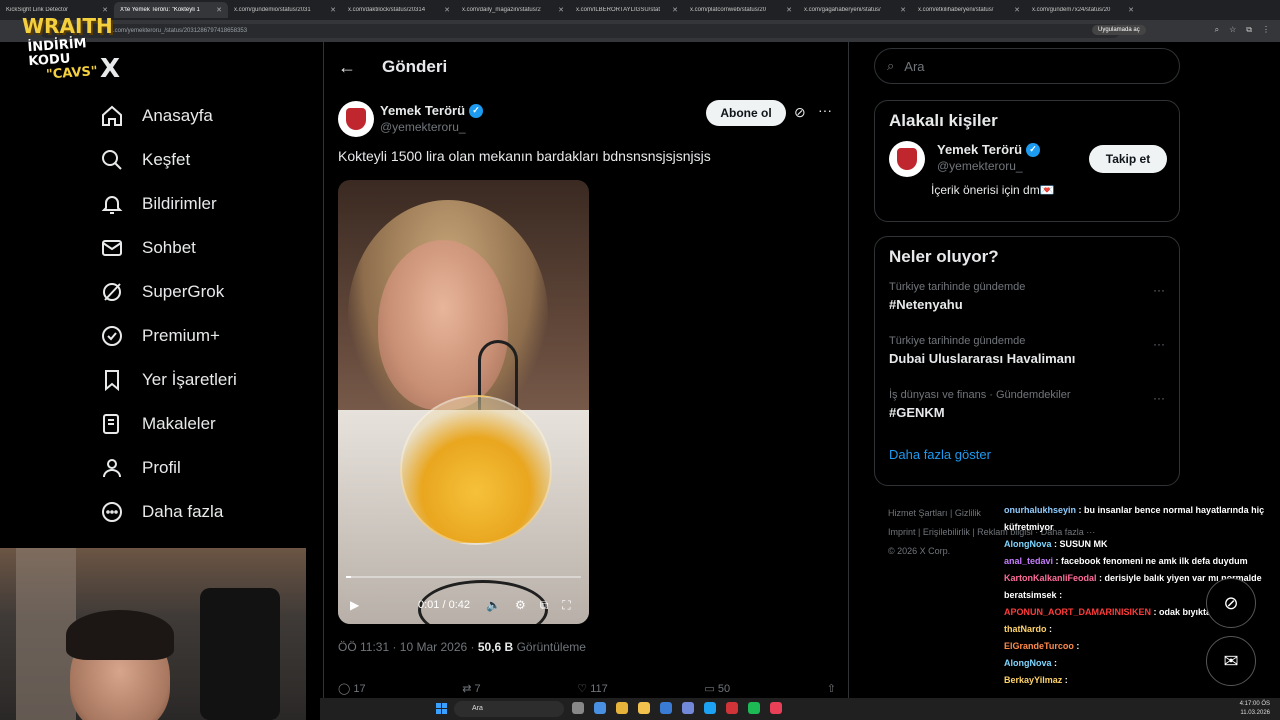  What do you see at coordinates (717, 688) in the screenshot?
I see `bookmark-button: ▭ 50` at bounding box center [717, 688].